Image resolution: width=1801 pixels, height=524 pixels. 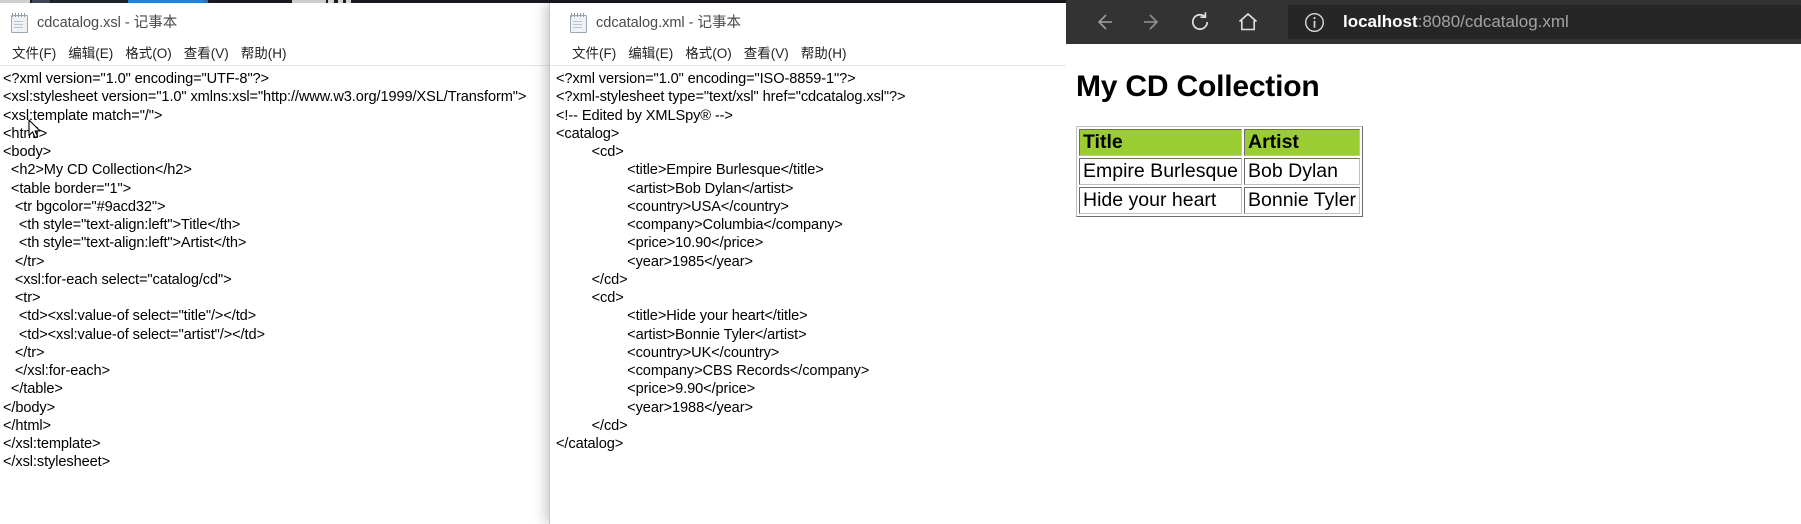 I want to click on forward-arrow-icon, so click(x=1151, y=22).